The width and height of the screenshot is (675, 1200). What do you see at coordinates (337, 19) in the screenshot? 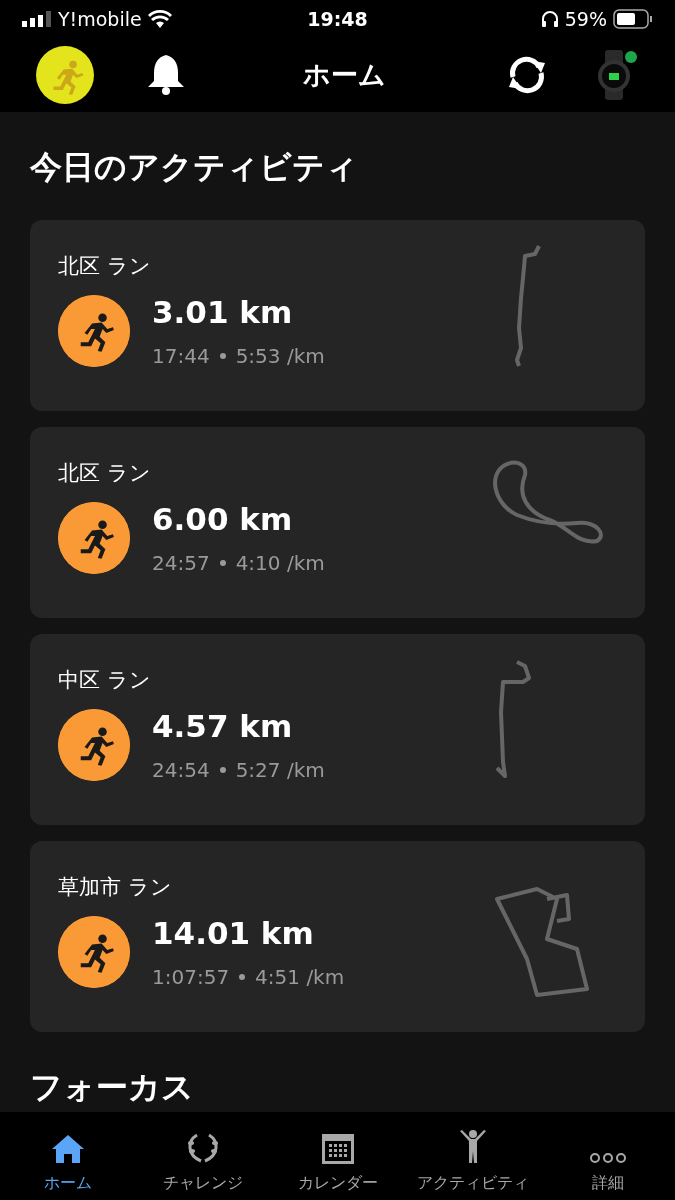
I see `clock-time: 19:48` at bounding box center [337, 19].